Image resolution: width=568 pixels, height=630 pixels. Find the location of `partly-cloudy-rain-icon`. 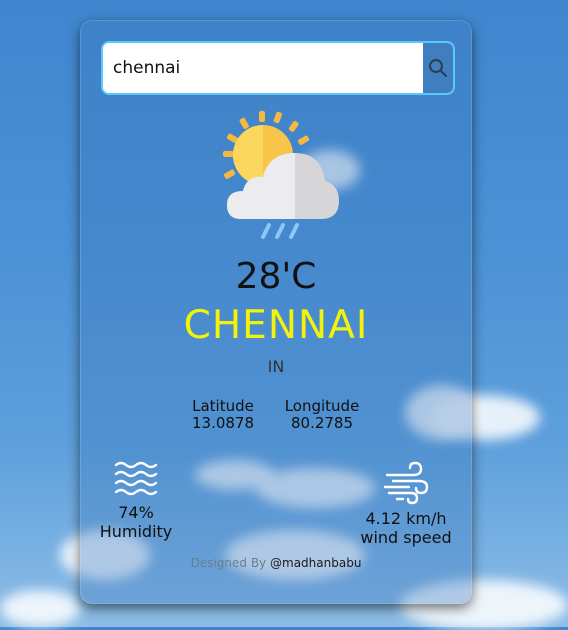

partly-cloudy-rain-icon is located at coordinates (281, 175).